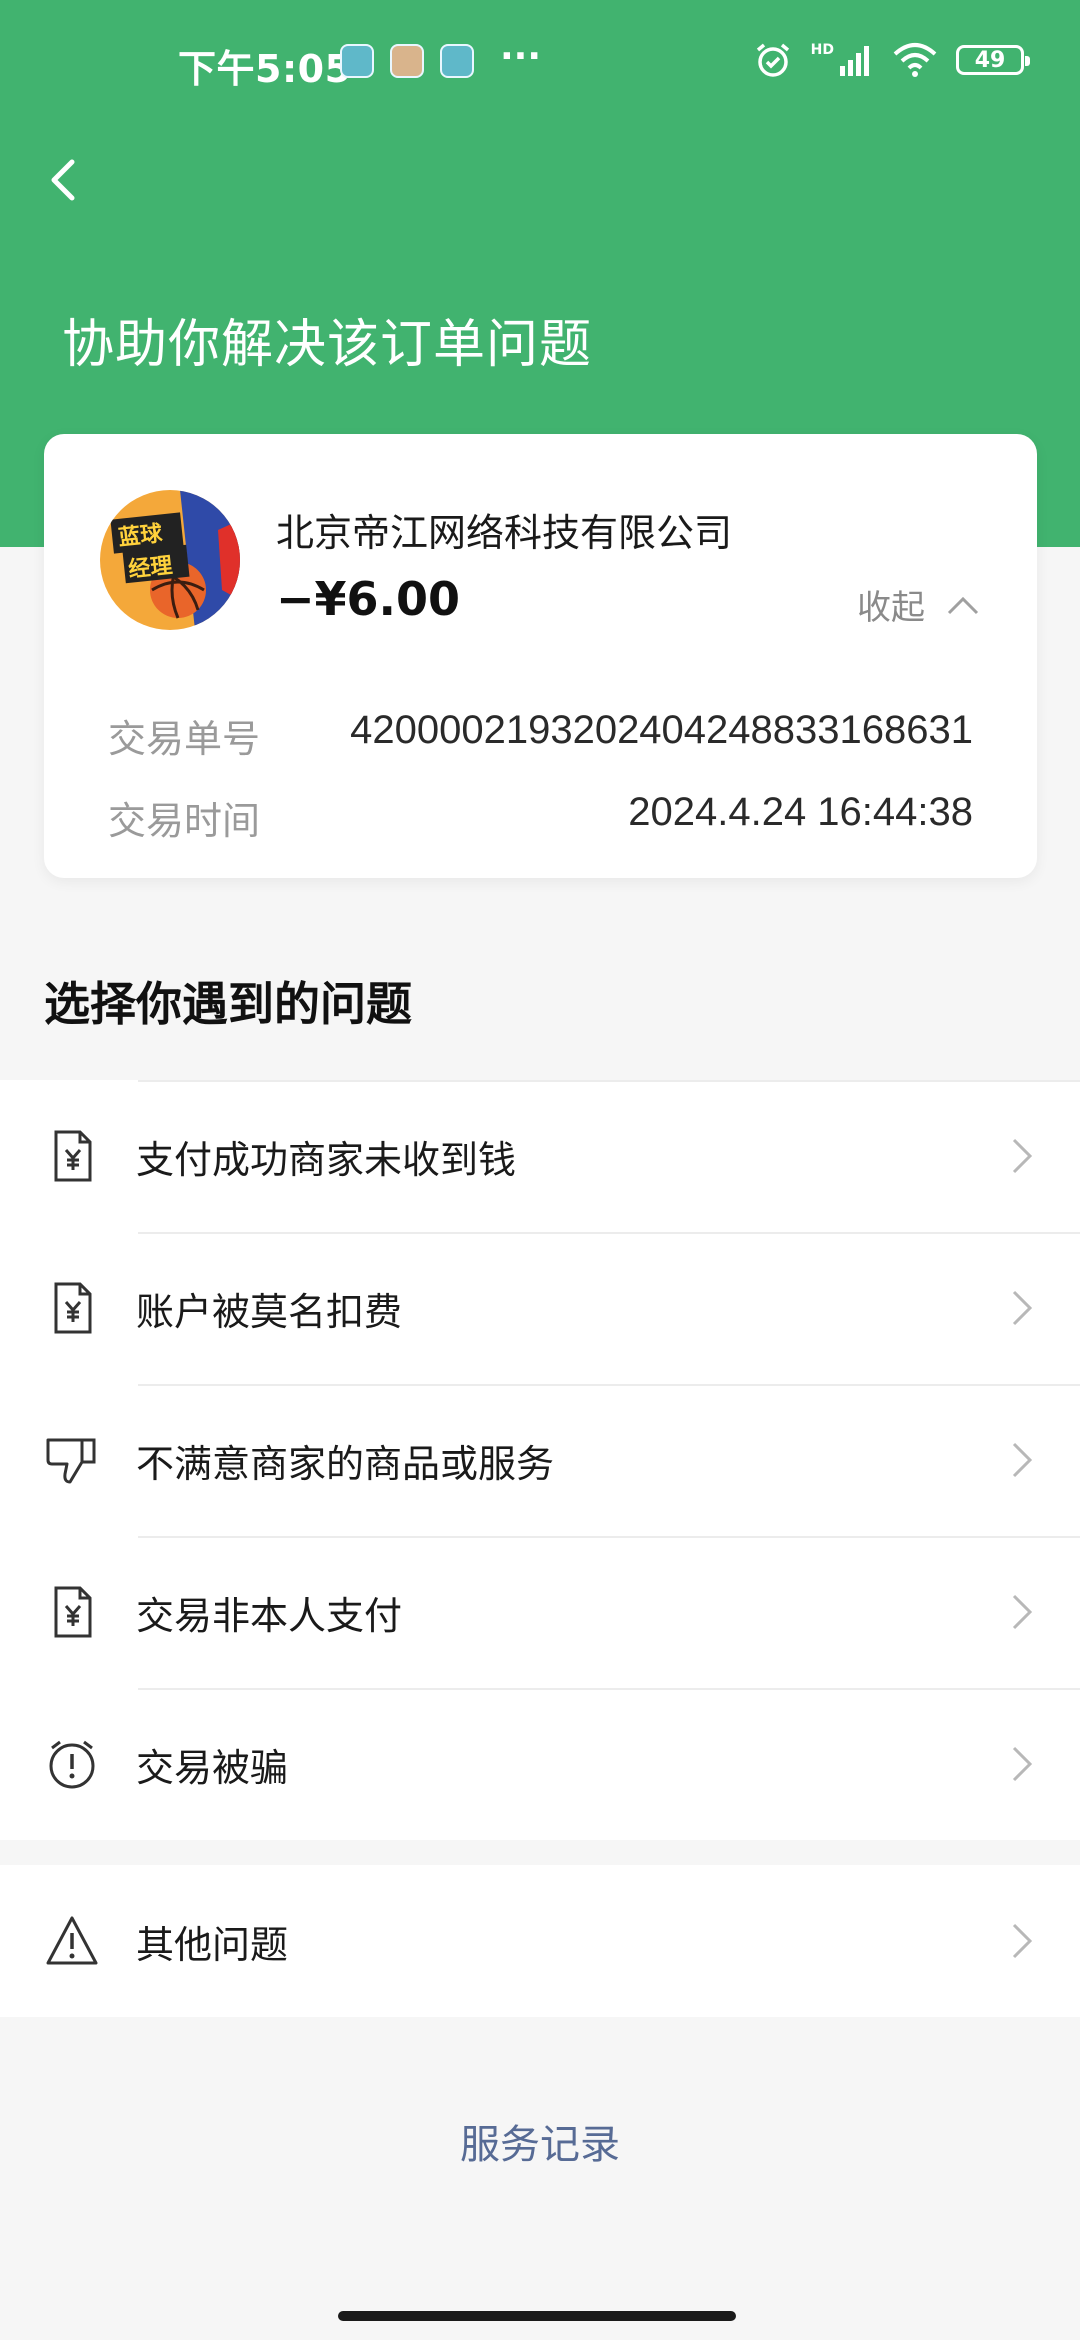  What do you see at coordinates (368, 599) in the screenshot?
I see `order-amount: −¥6.00` at bounding box center [368, 599].